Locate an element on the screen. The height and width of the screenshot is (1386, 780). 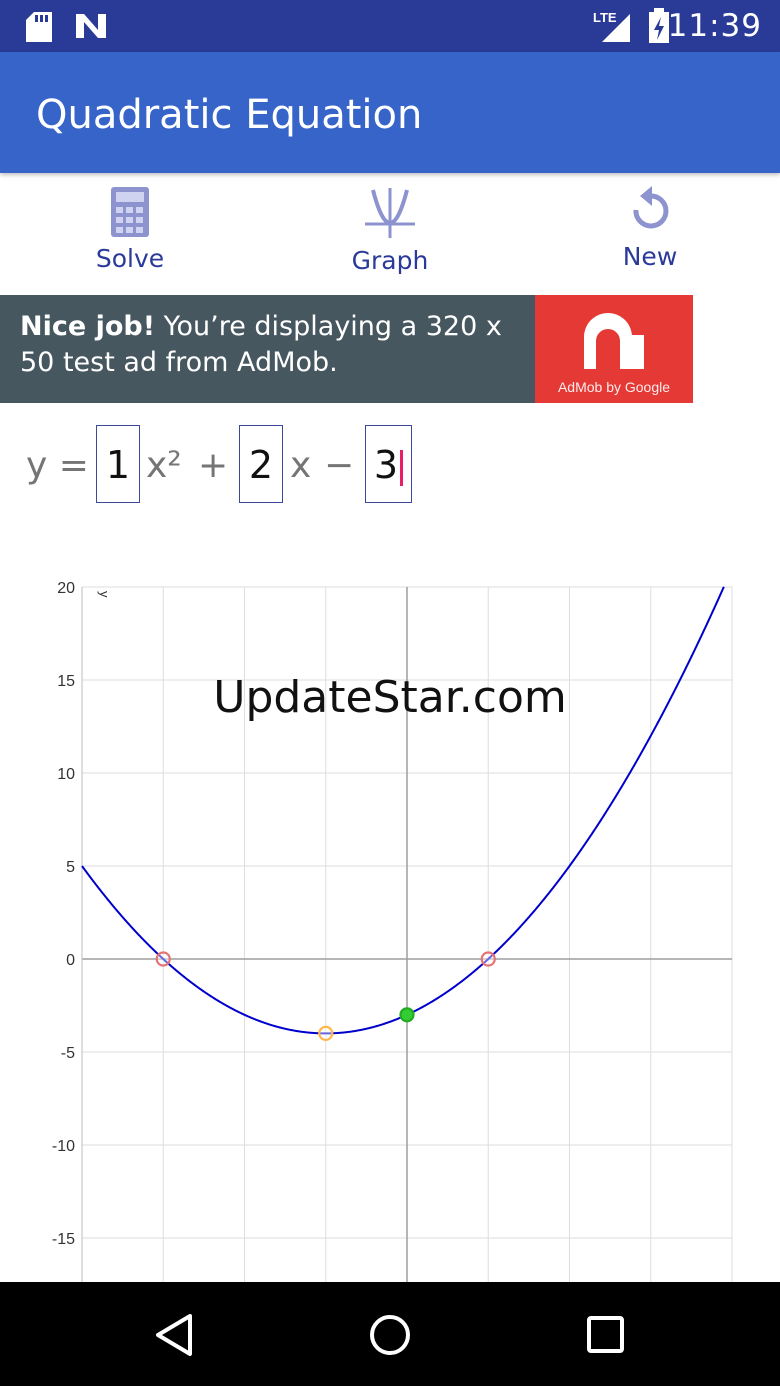
equation-prefix: y = is located at coordinates (57, 465).